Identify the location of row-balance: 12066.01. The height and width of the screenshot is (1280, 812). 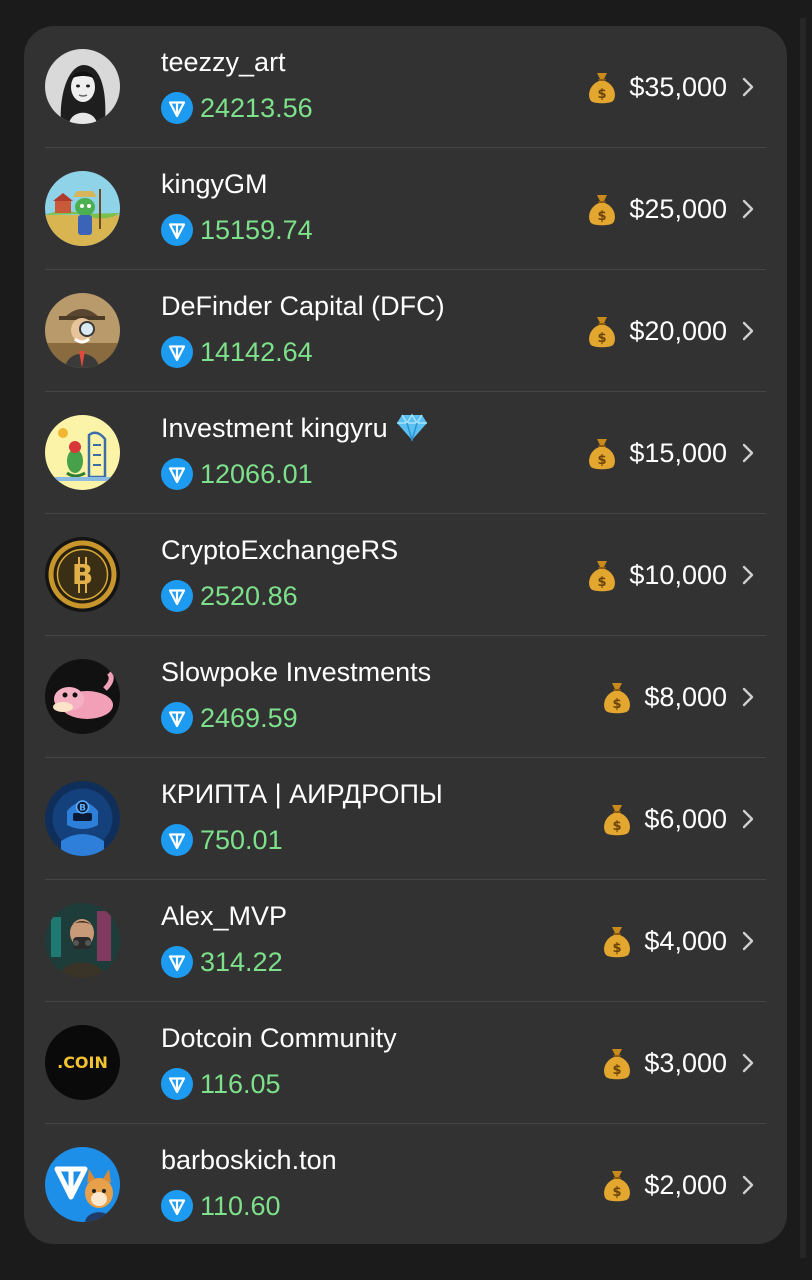
(237, 474).